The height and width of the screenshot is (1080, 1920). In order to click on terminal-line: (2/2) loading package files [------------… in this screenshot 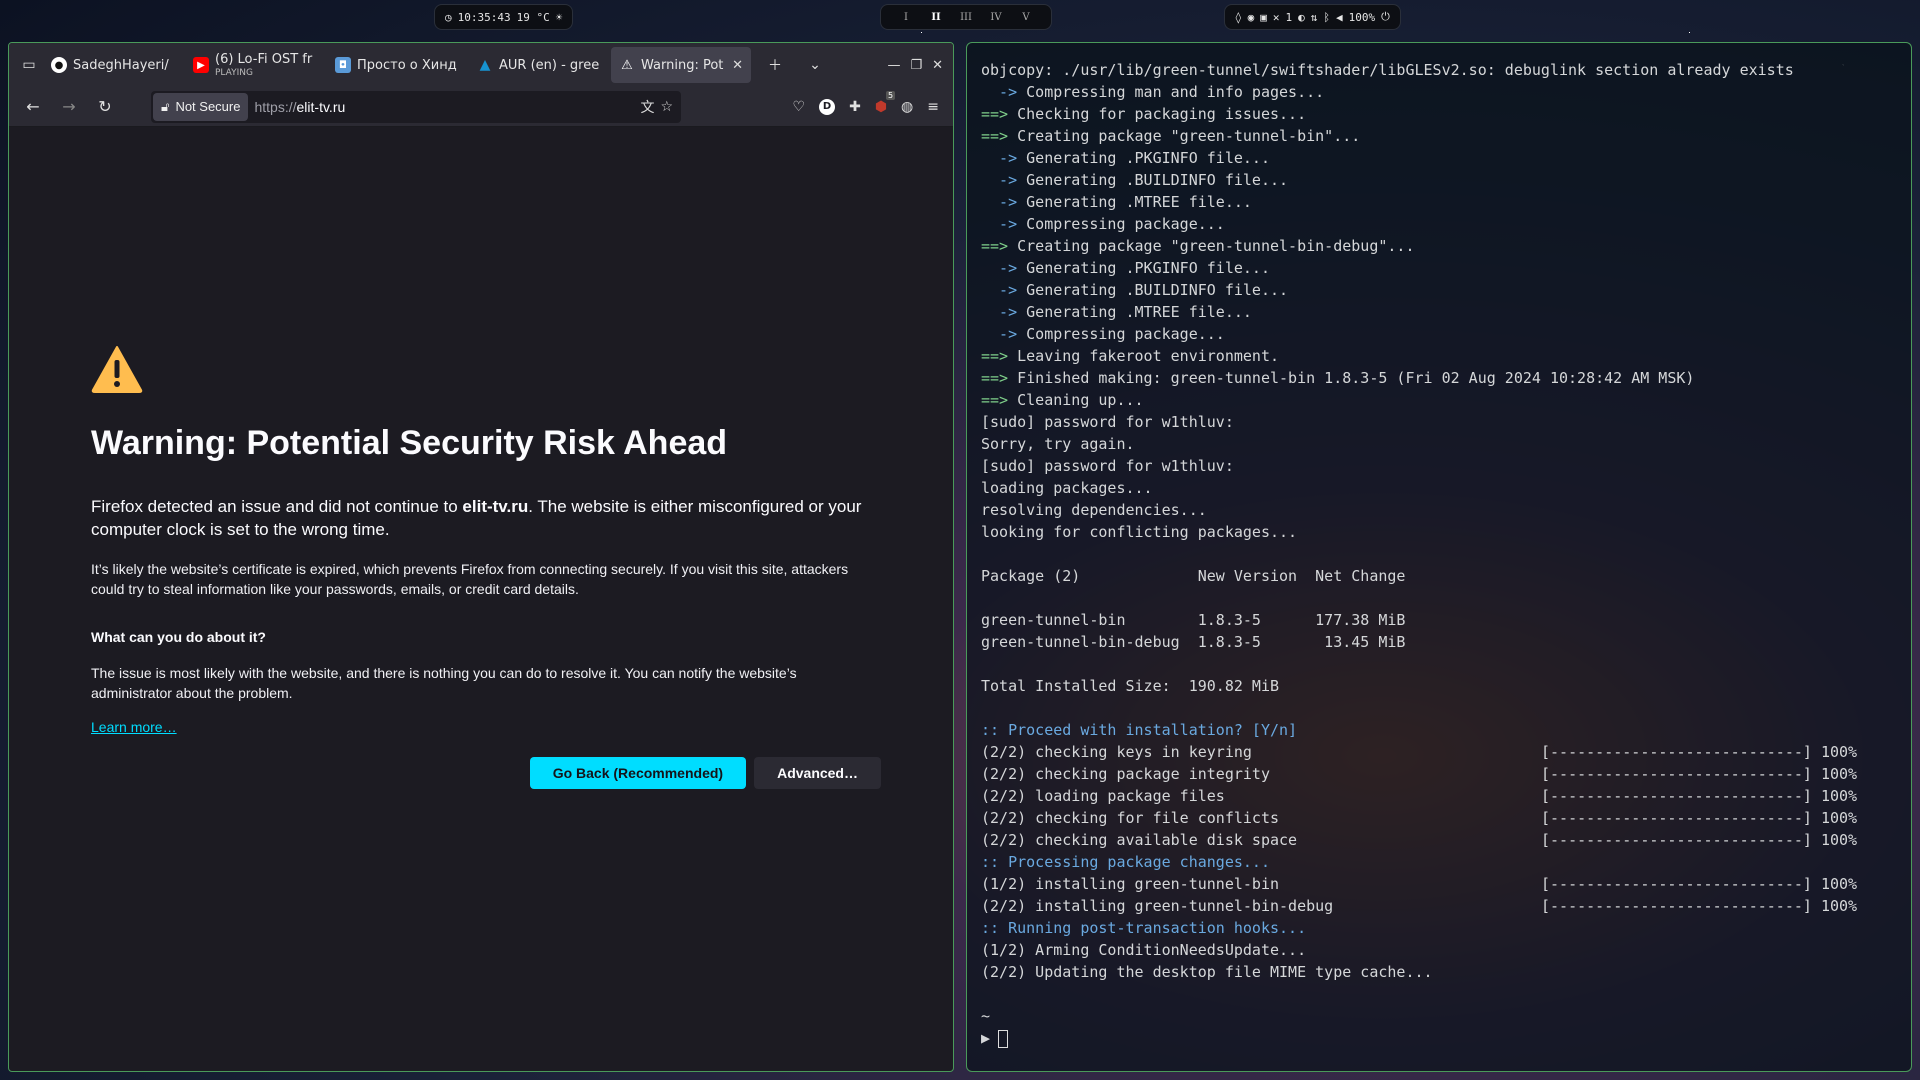, I will do `click(1439, 796)`.